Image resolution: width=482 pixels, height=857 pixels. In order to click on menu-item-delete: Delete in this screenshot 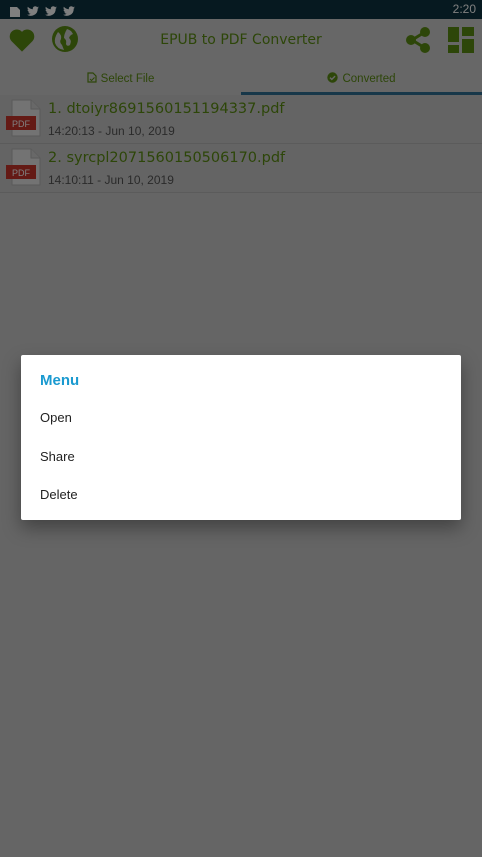, I will do `click(241, 494)`.